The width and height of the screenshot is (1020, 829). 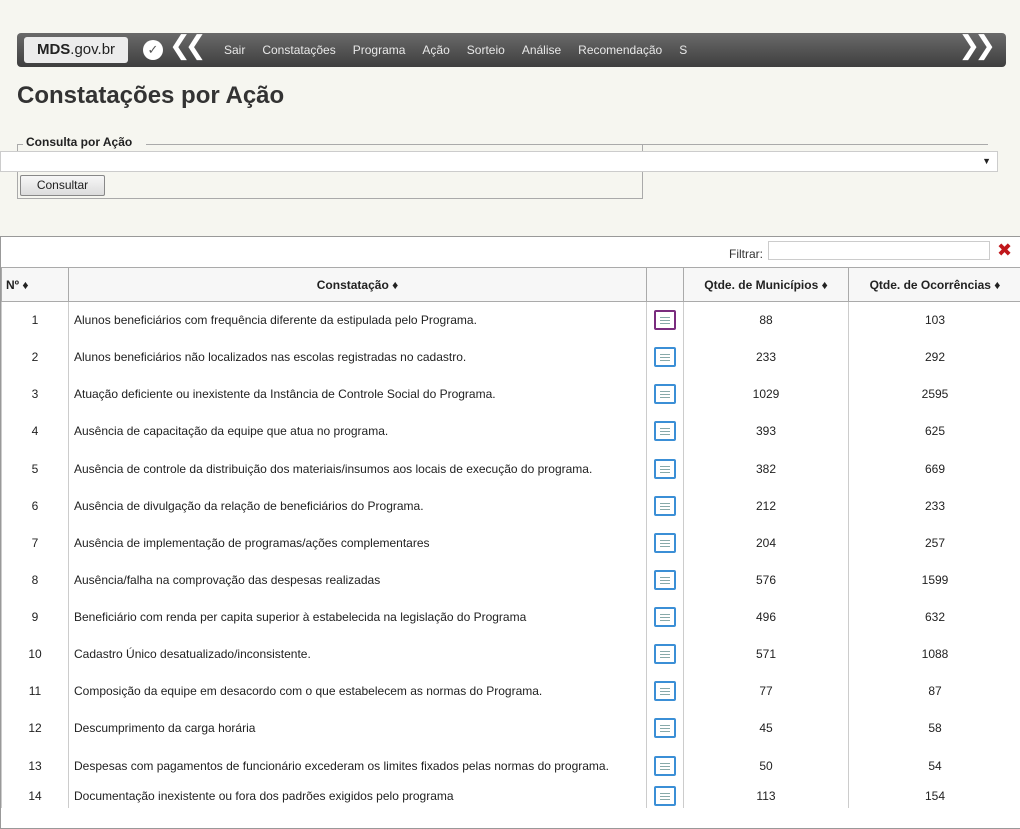 I want to click on row-number: 13, so click(x=35, y=765).